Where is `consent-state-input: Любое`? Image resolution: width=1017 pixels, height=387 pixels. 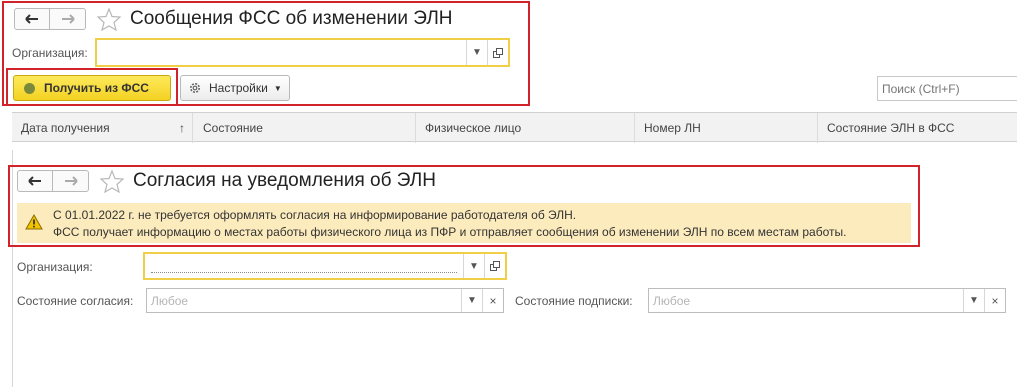 consent-state-input: Любое is located at coordinates (304, 300).